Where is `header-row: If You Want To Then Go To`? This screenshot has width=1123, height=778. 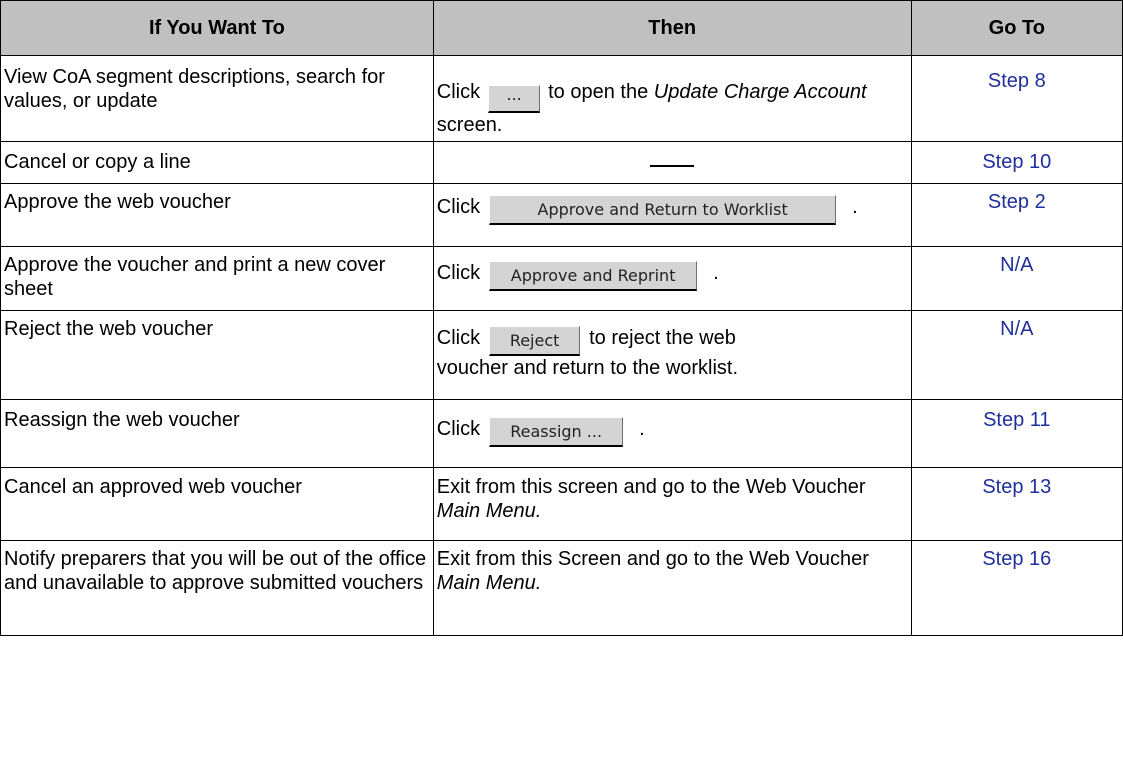
header-row: If You Want To Then Go To is located at coordinates (561, 28).